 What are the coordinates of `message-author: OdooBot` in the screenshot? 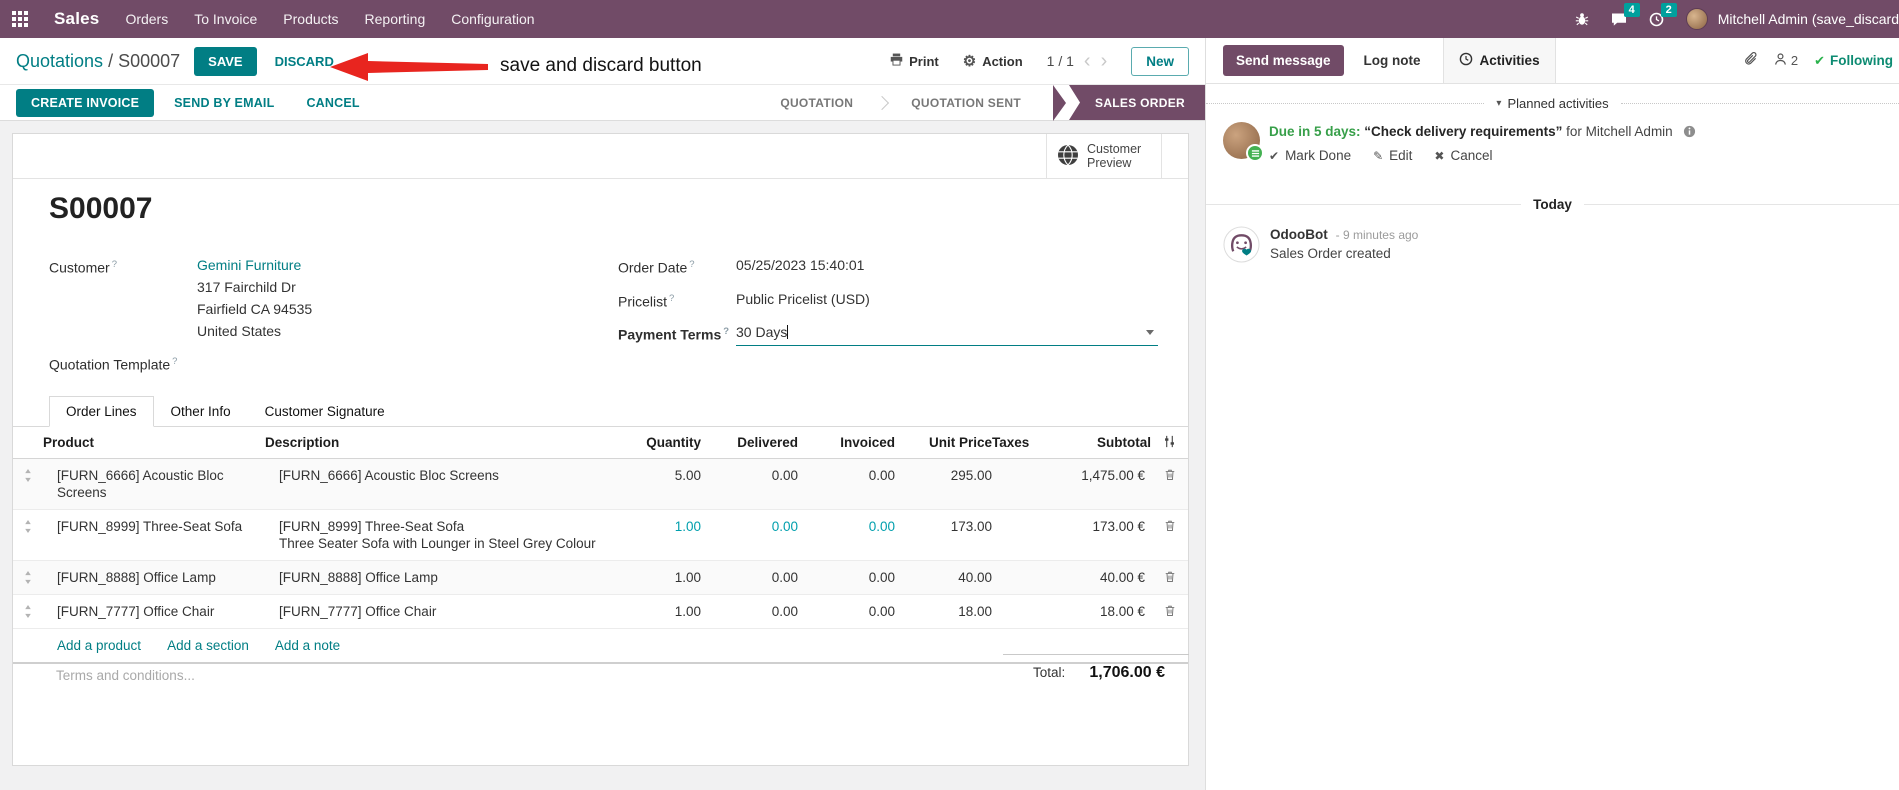 It's located at (1299, 234).